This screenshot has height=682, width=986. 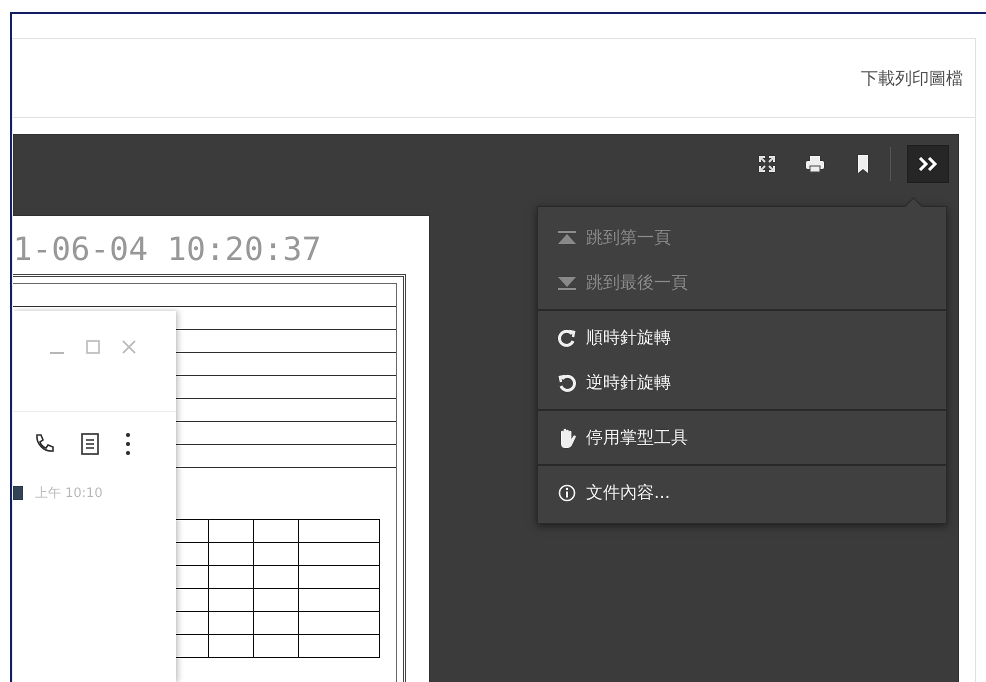 What do you see at coordinates (167, 249) in the screenshot?
I see `timestamp: 1-06-04 10:20:37` at bounding box center [167, 249].